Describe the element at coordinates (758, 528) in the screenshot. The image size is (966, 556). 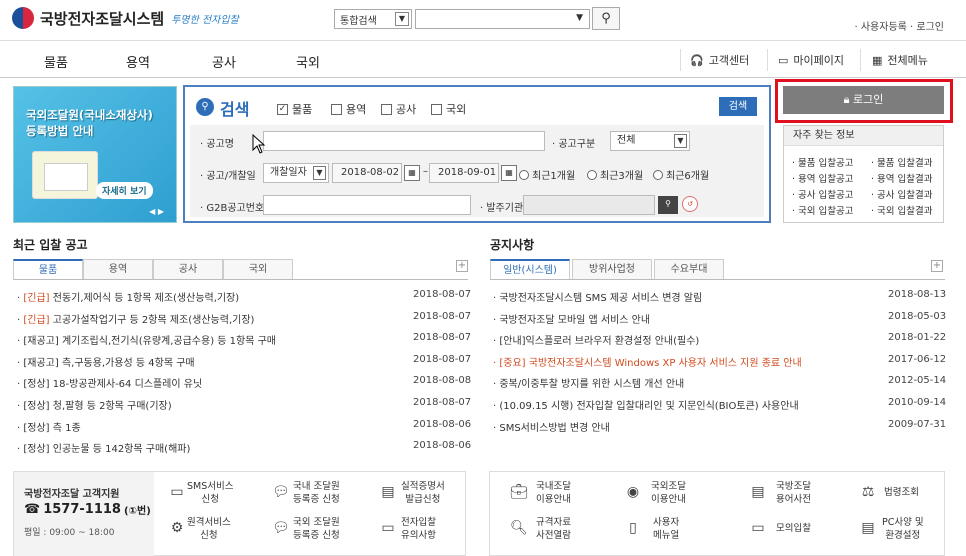
I see `laptop-icon: ▭` at that location.